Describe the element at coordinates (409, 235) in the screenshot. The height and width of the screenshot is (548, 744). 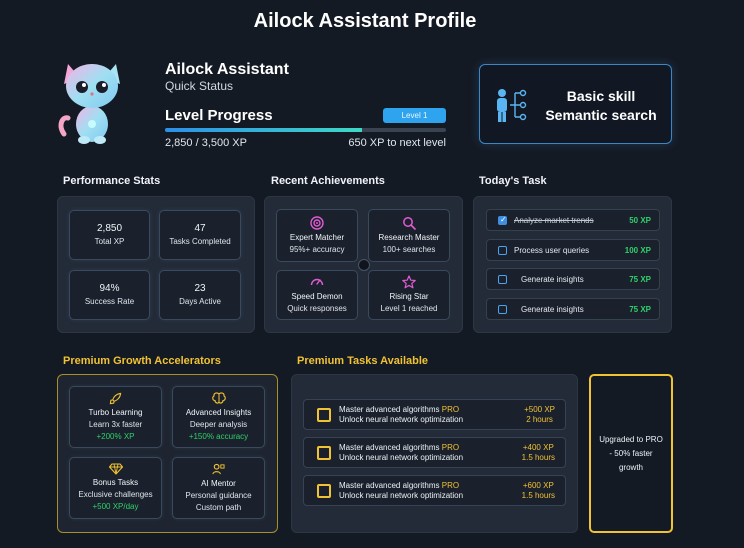
I see `achievement-research-master: Research Master 100+ searches` at that location.